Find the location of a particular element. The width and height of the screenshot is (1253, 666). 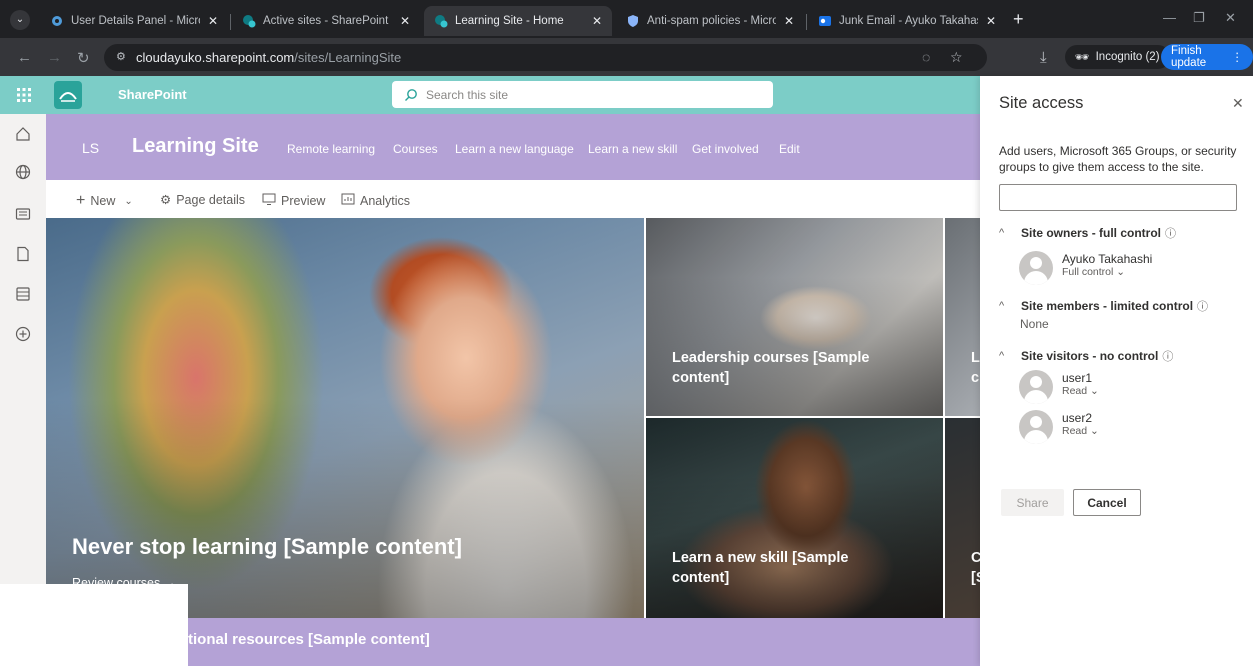

tab-title: User Details Panel - Microsoft 3 is located at coordinates (135, 21).